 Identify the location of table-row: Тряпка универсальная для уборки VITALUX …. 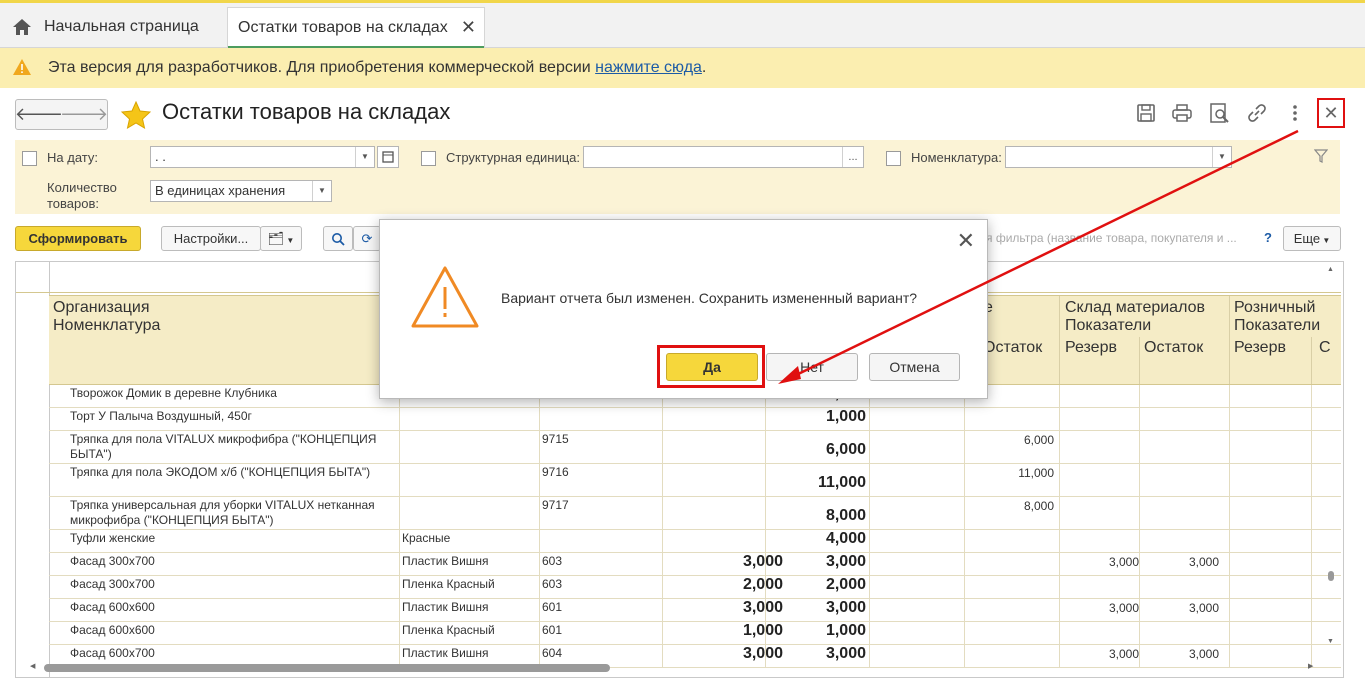
(695, 513).